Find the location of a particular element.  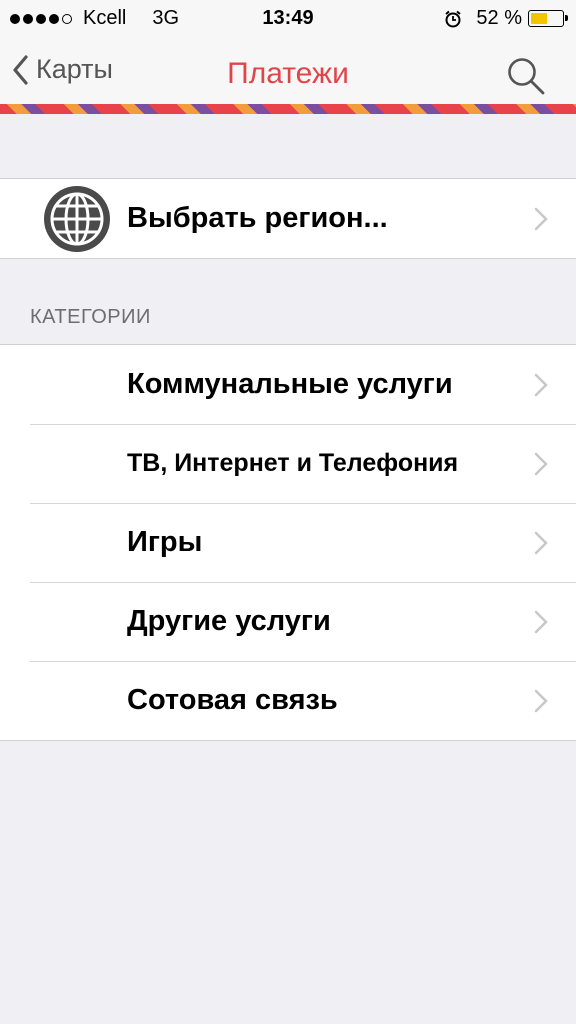

category-games: Игры is located at coordinates (288, 542).